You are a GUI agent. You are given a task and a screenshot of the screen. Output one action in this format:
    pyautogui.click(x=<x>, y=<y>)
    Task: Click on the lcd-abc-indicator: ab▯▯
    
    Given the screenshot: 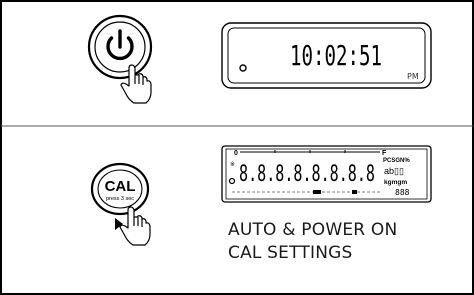 What is the action you would take?
    pyautogui.click(x=394, y=171)
    